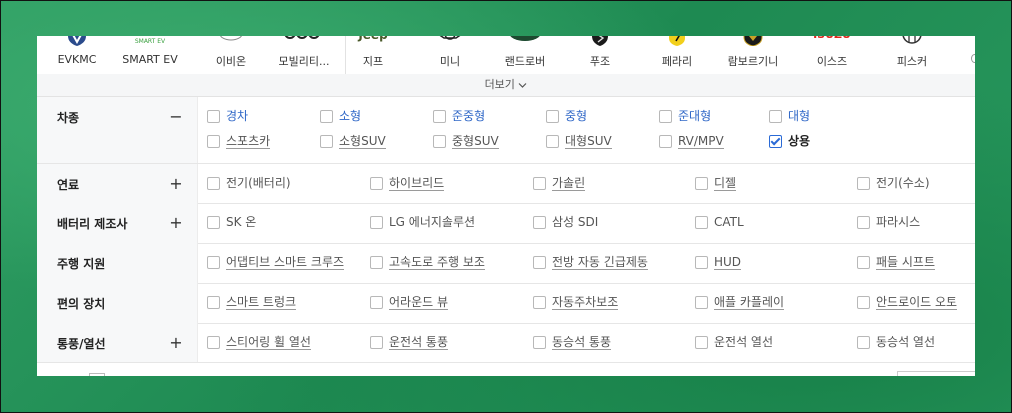 This screenshot has height=413, width=1012. I want to click on footer-button, so click(936, 373).